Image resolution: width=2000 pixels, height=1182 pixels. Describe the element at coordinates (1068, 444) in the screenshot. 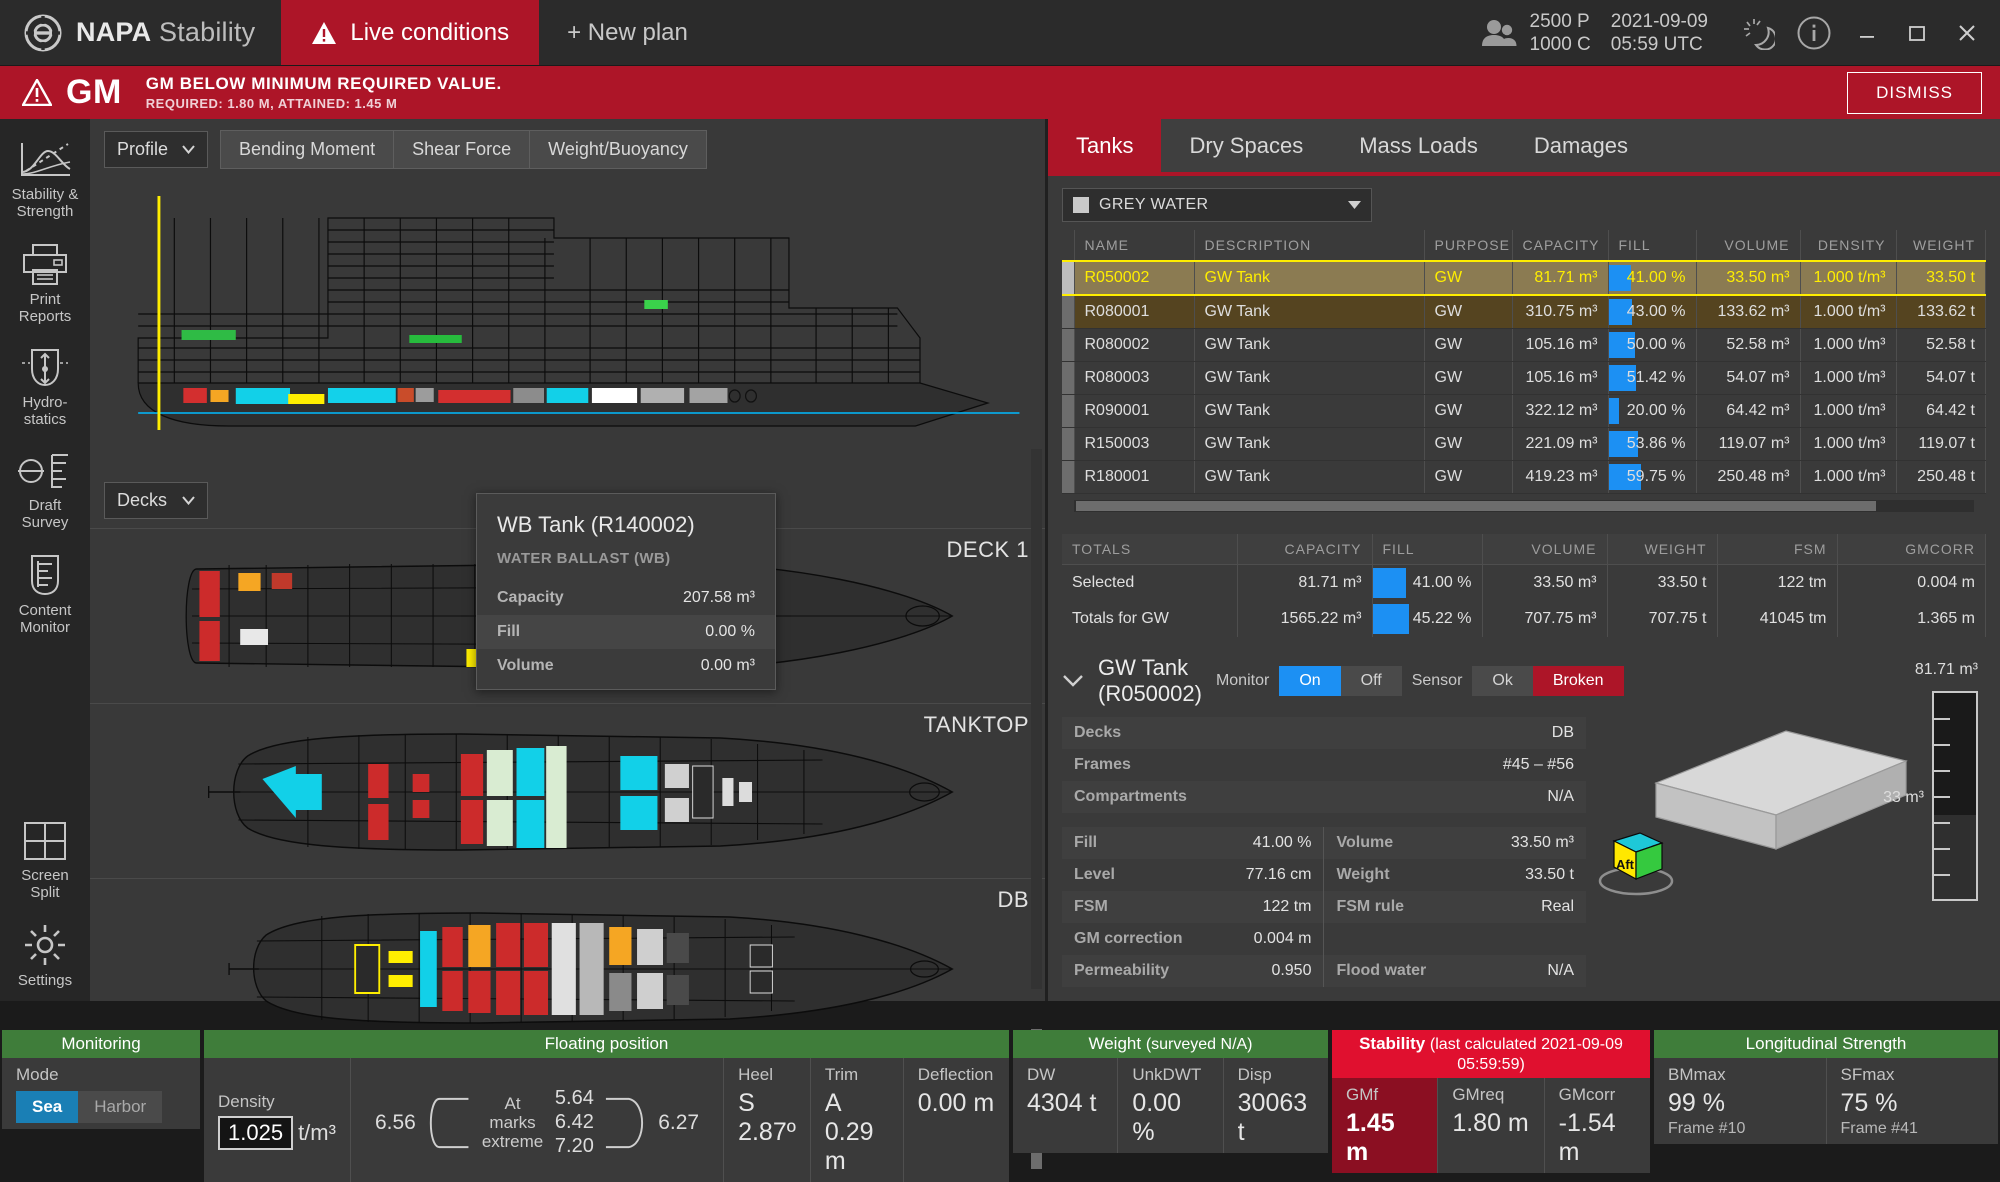

I see `row-marker` at that location.